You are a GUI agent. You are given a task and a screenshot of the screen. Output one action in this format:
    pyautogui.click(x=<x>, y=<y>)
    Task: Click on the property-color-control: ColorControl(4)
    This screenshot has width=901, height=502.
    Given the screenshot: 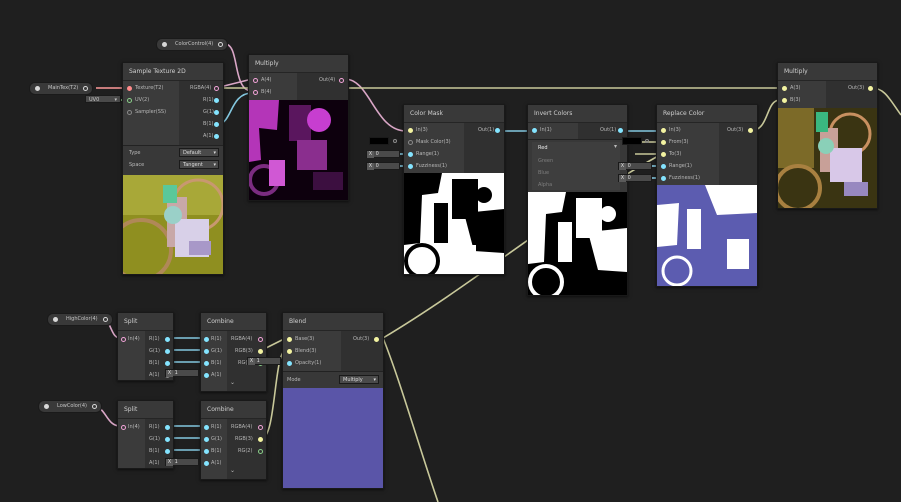 What is the action you would take?
    pyautogui.click(x=192, y=44)
    